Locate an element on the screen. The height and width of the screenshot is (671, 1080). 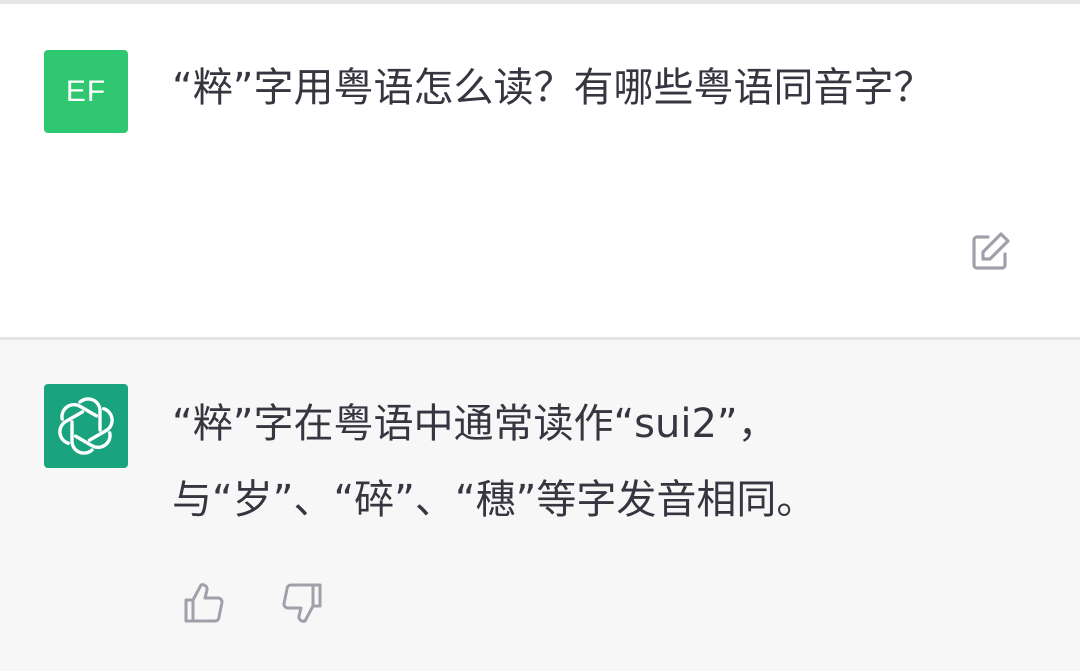
thumbs-up-icon is located at coordinates (204, 603).